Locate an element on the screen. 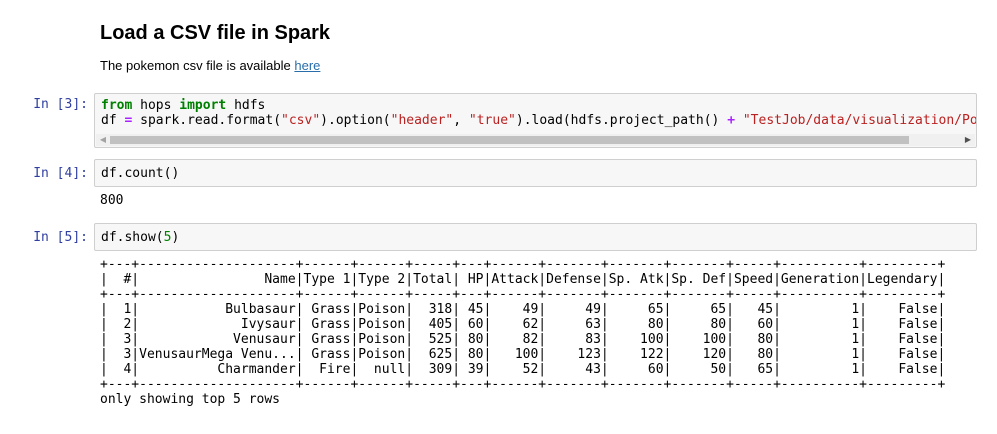 The image size is (997, 434). code-token: + is located at coordinates (731, 120).